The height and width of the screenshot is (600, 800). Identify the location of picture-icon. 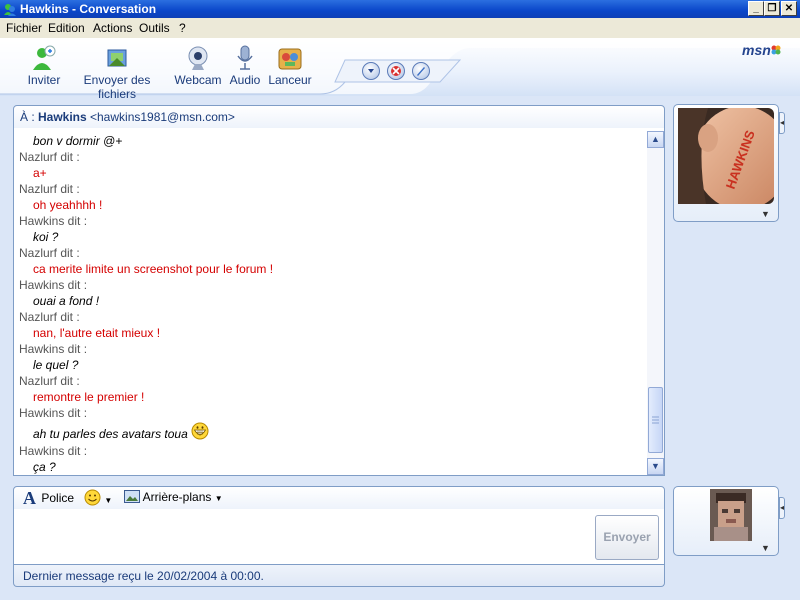
(132, 496).